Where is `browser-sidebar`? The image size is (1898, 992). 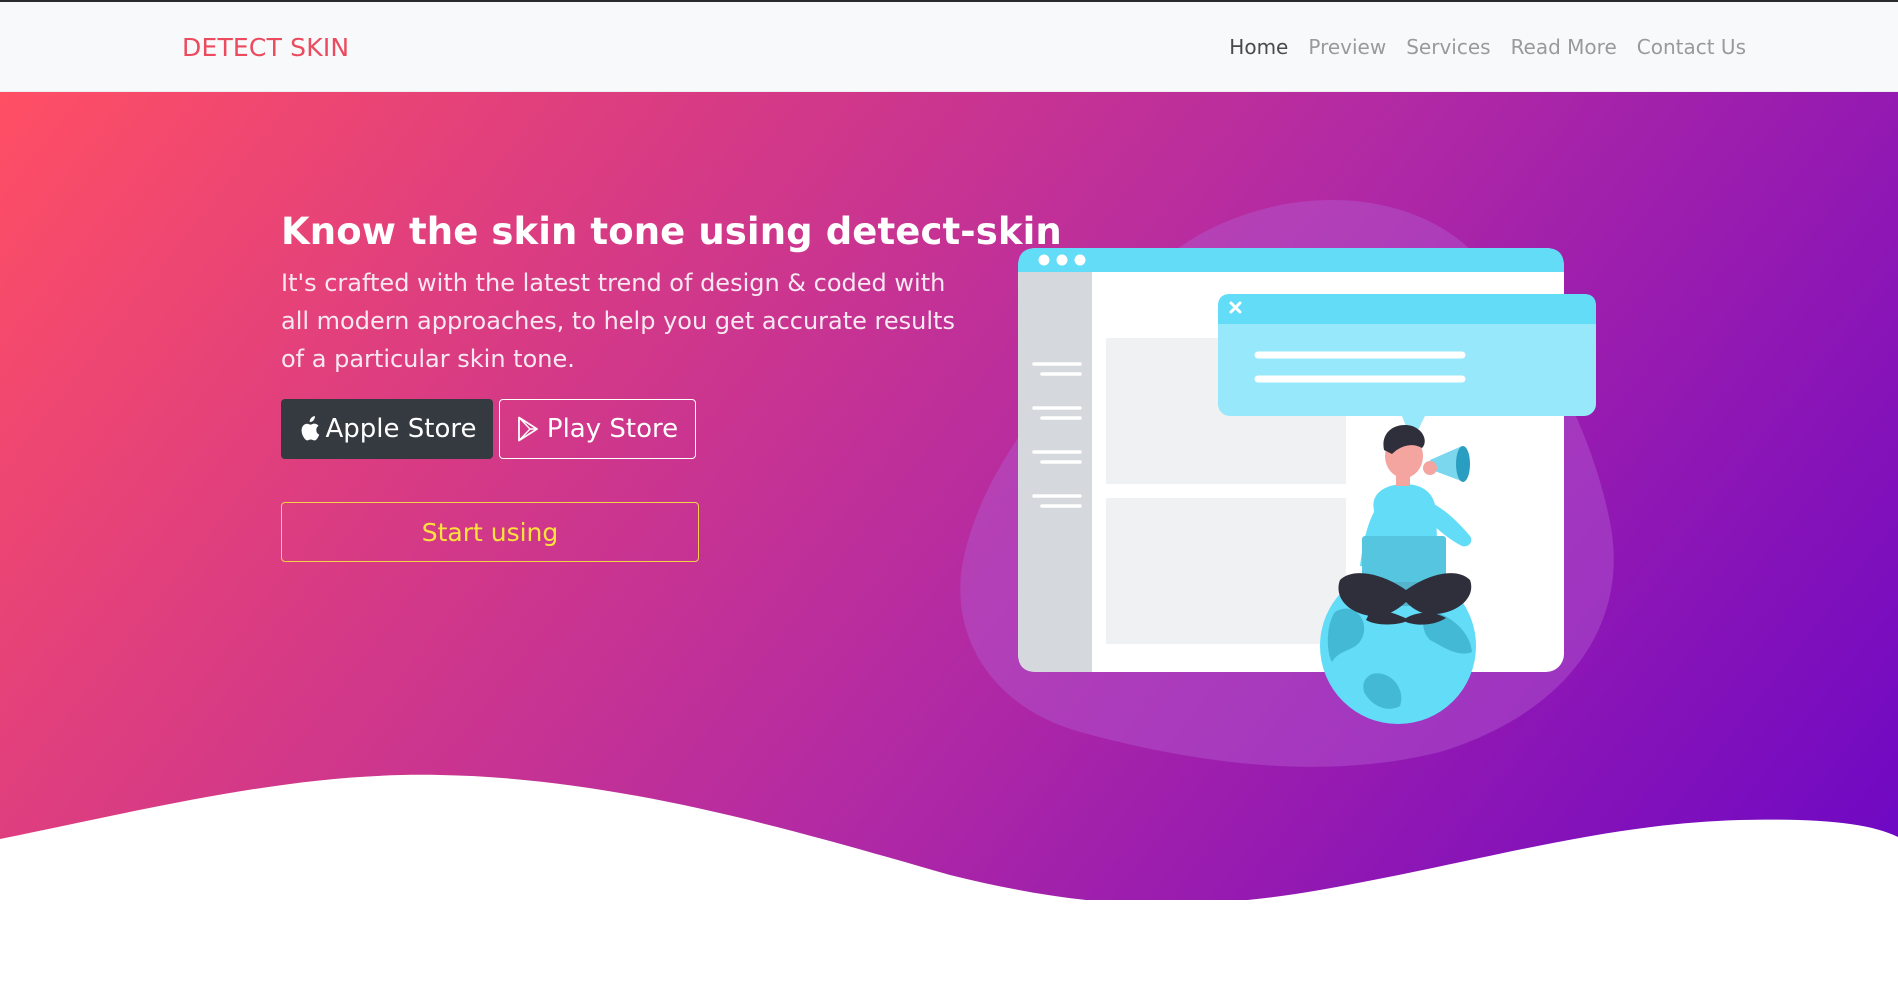 browser-sidebar is located at coordinates (1055, 472).